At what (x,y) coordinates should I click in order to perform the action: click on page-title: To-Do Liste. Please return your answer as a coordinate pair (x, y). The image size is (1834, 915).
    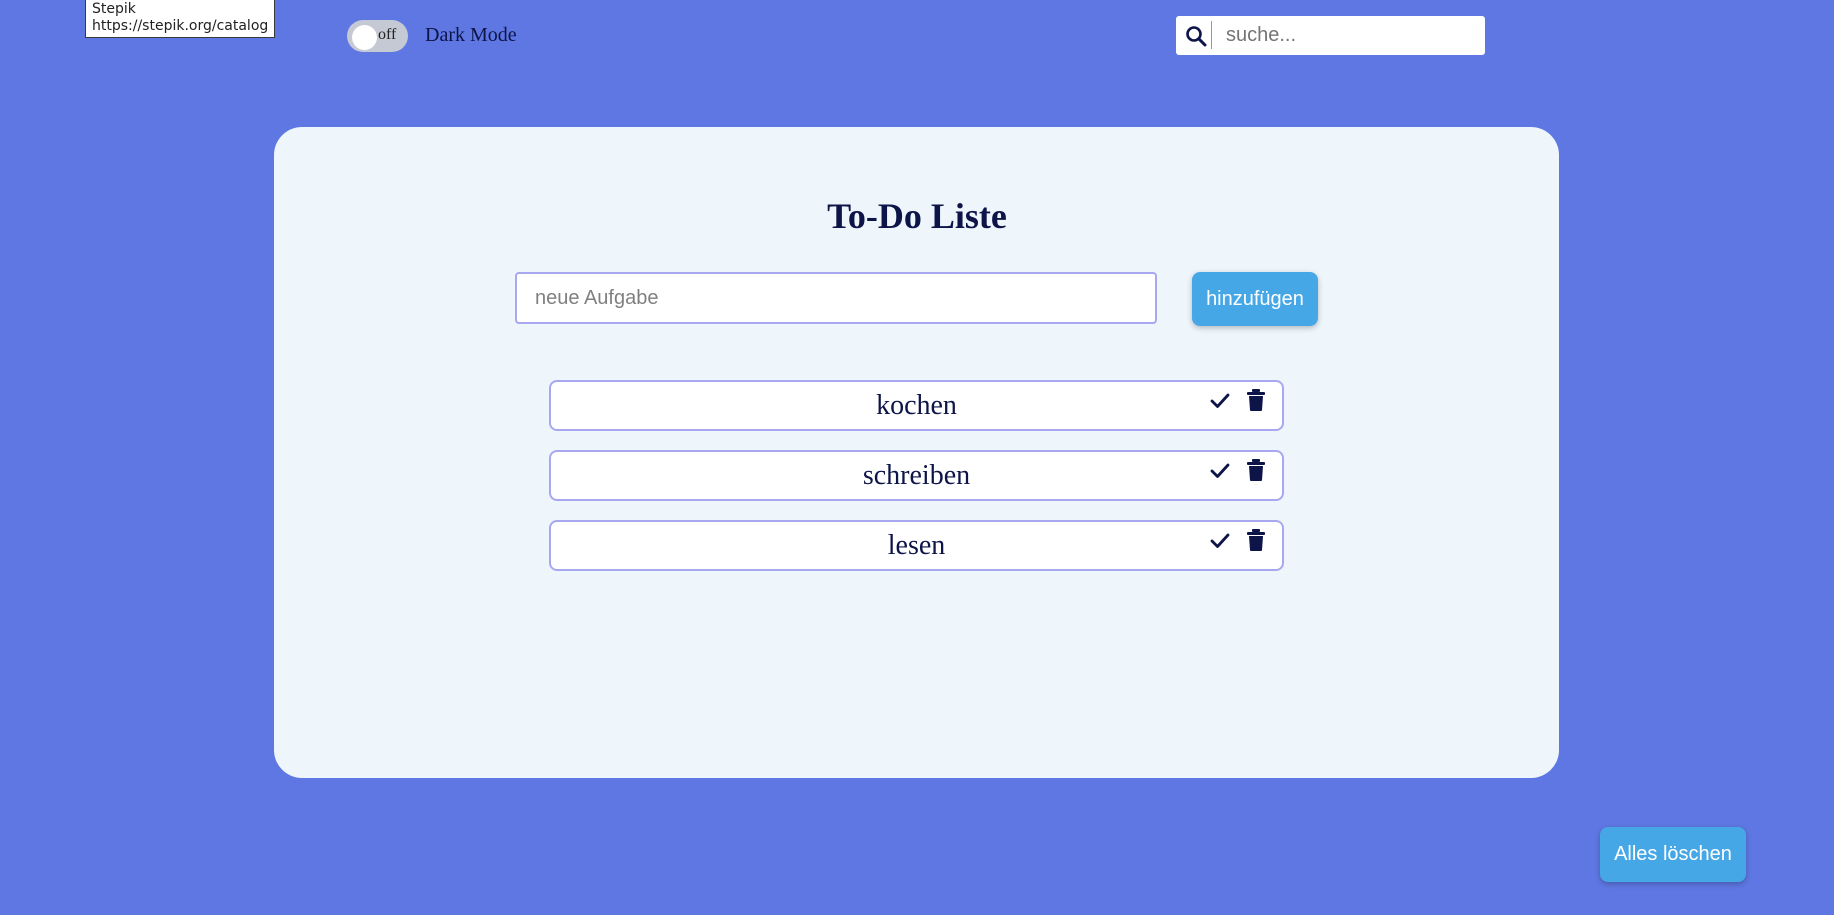
    Looking at the image, I should click on (917, 216).